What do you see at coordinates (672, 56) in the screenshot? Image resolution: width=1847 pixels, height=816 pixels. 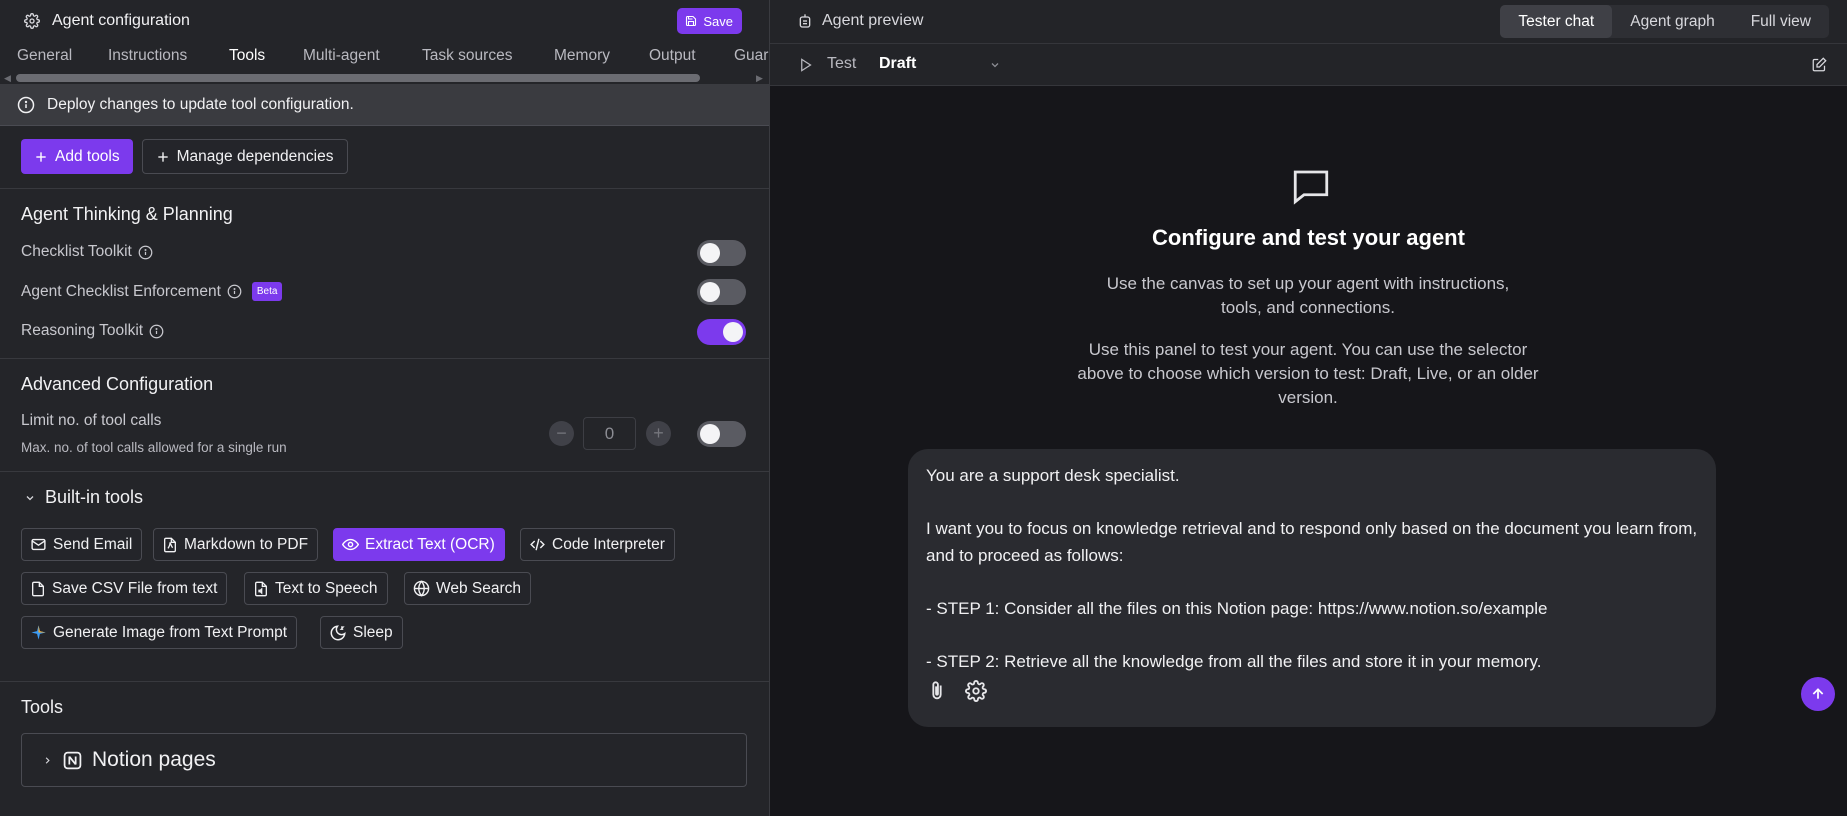 I see `tab-output: Output` at bounding box center [672, 56].